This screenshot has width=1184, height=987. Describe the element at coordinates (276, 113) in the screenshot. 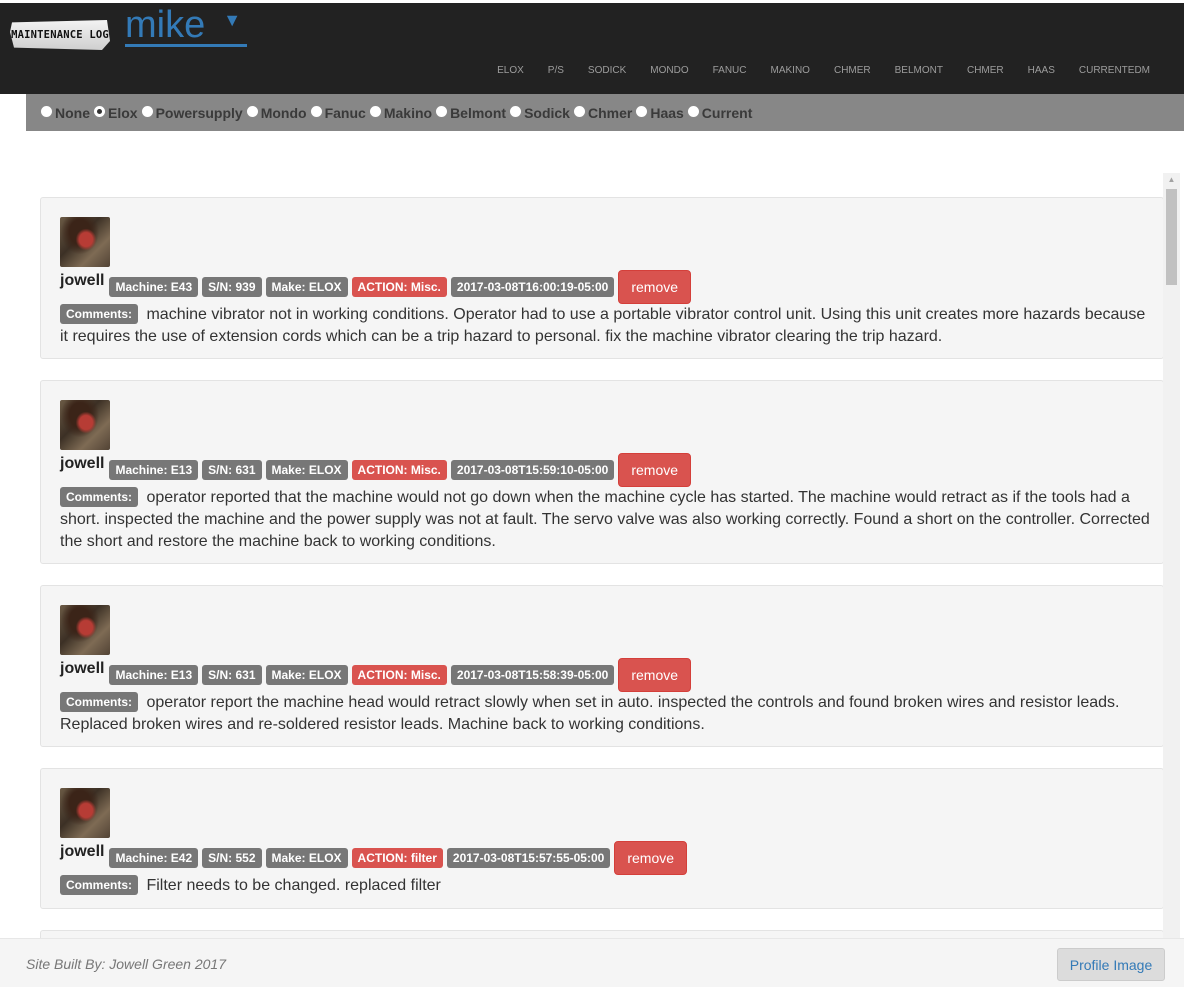

I see `filter-mondo: Mondo` at that location.